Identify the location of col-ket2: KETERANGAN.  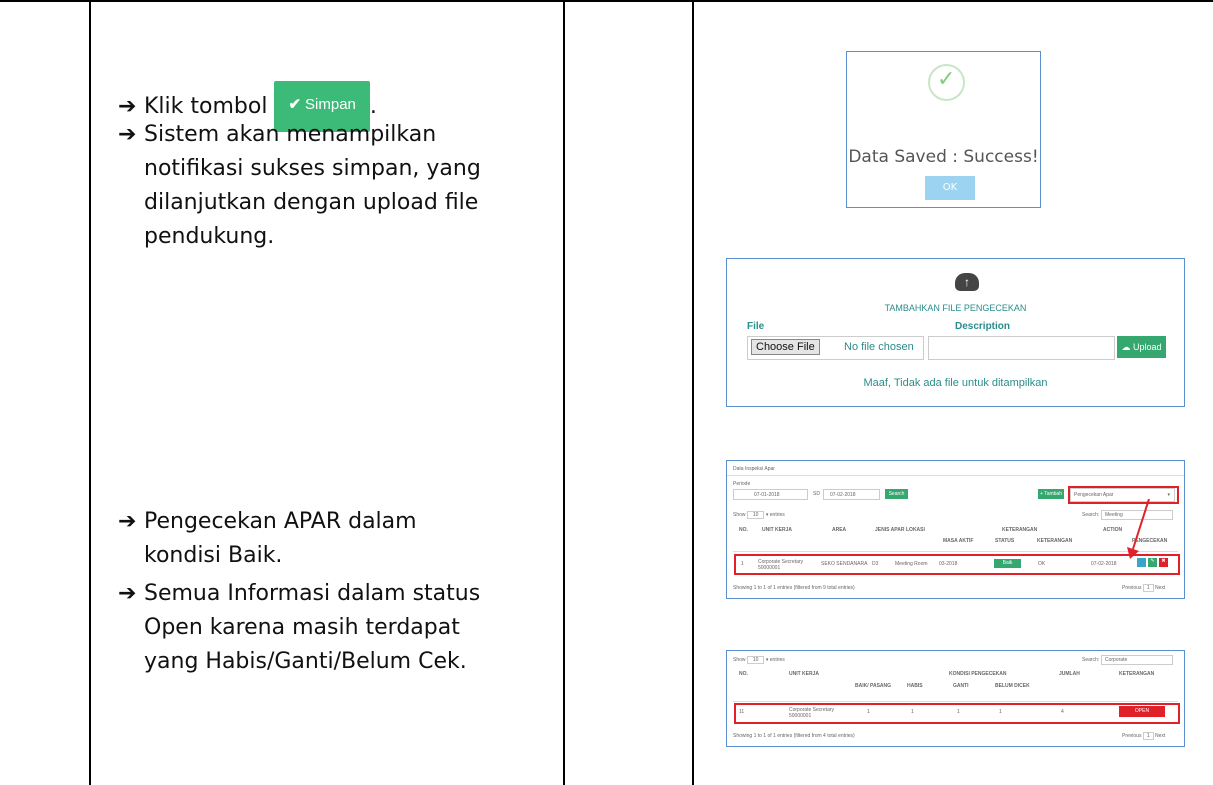
(1054, 541).